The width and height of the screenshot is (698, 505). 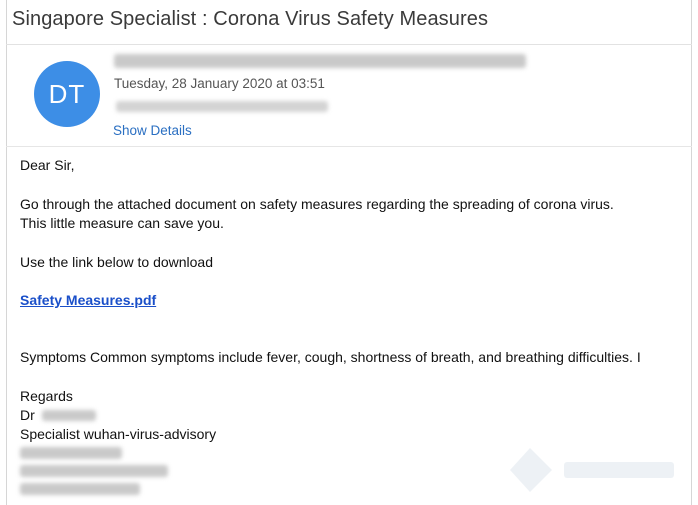 I want to click on sender-avatar: DT, so click(x=67, y=94).